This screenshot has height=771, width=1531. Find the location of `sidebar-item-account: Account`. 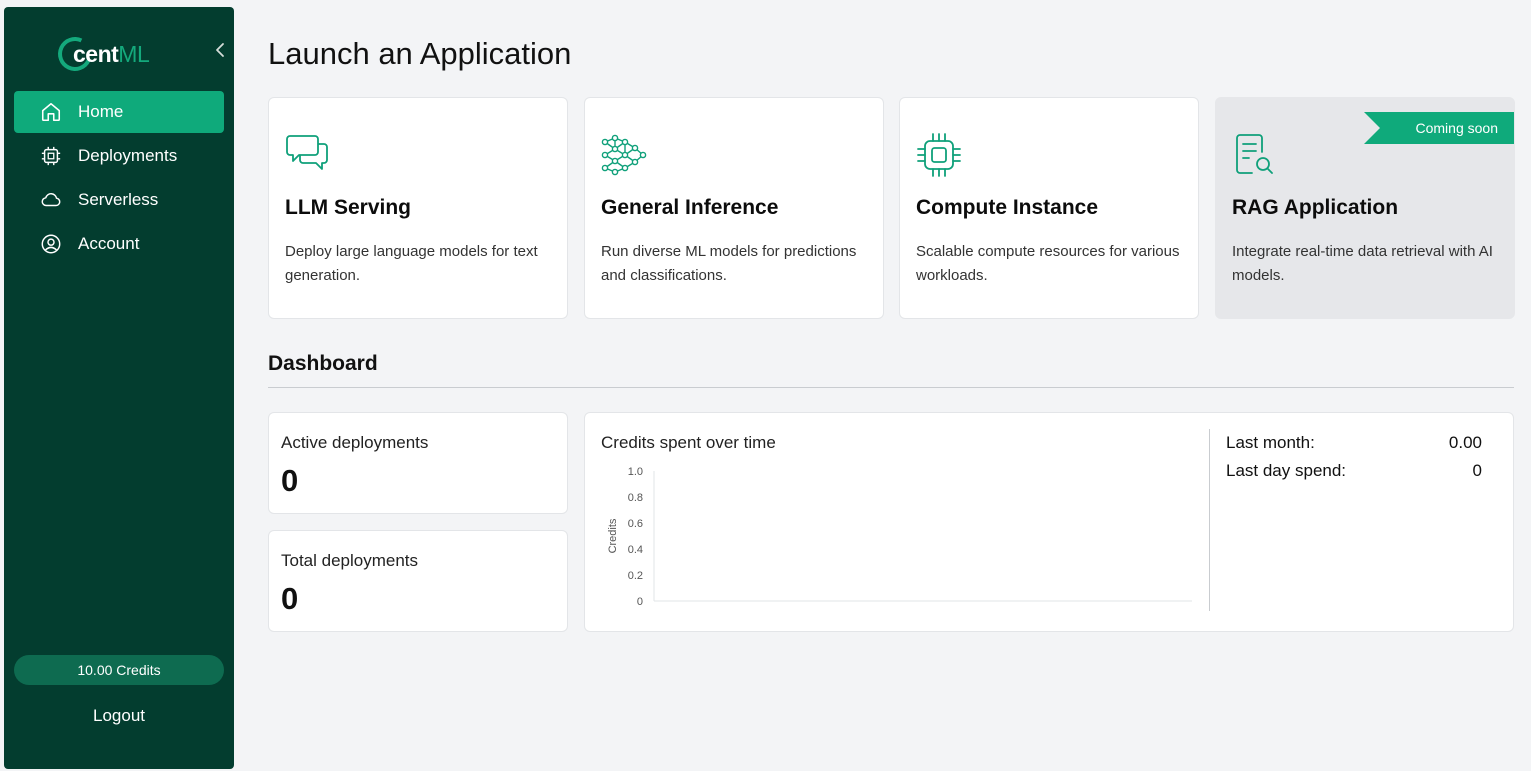

sidebar-item-account: Account is located at coordinates (119, 244).